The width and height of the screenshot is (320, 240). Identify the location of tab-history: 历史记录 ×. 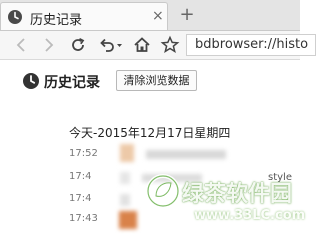
(84, 16).